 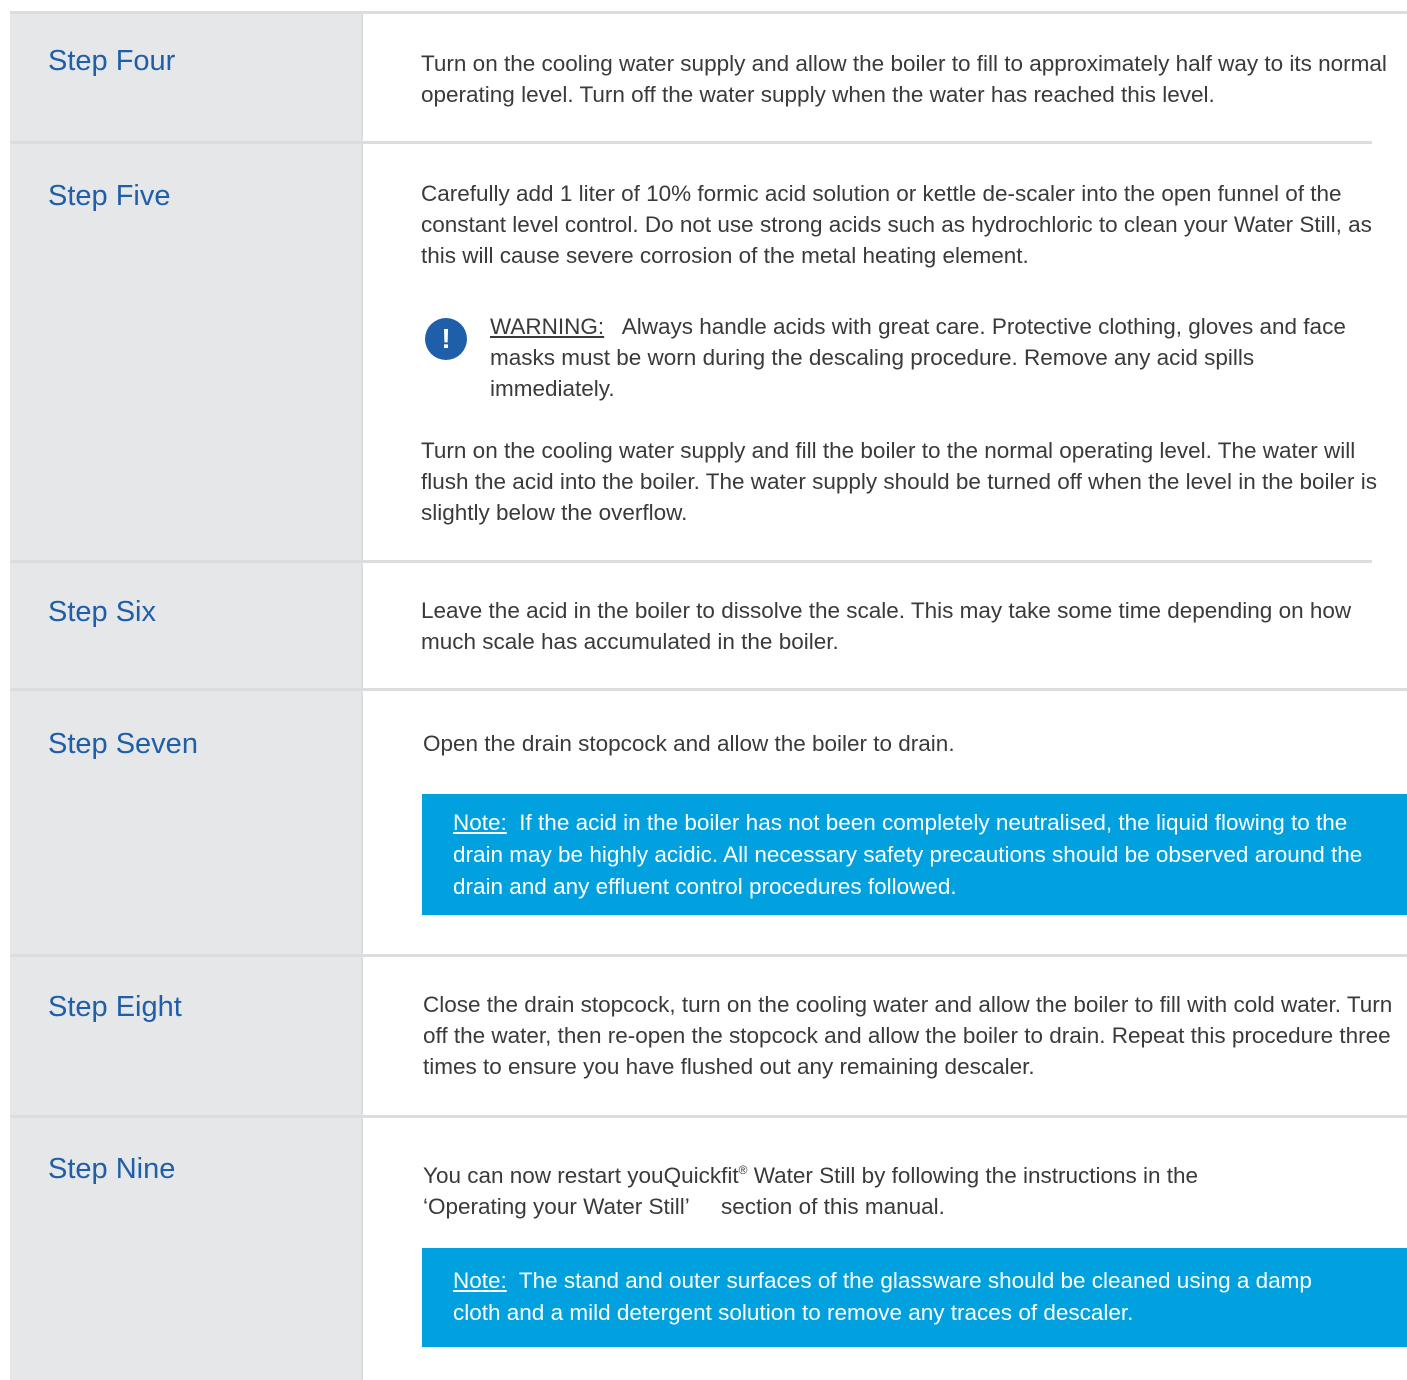 What do you see at coordinates (112, 1169) in the screenshot?
I see `step-nine-title: Step Nine` at bounding box center [112, 1169].